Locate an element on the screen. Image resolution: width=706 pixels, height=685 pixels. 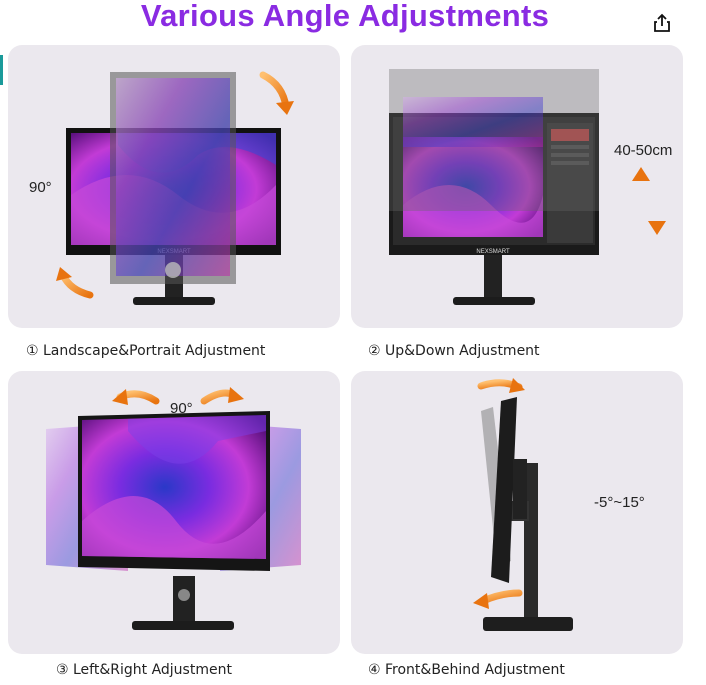
svg-text: NEXSMART is located at coordinates (493, 252).